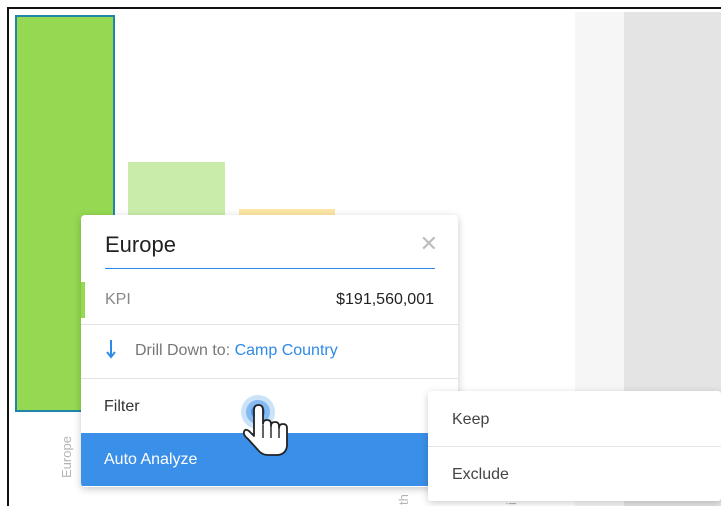  Describe the element at coordinates (269, 300) in the screenshot. I see `kpi-row: KPI $191,560,001` at that location.